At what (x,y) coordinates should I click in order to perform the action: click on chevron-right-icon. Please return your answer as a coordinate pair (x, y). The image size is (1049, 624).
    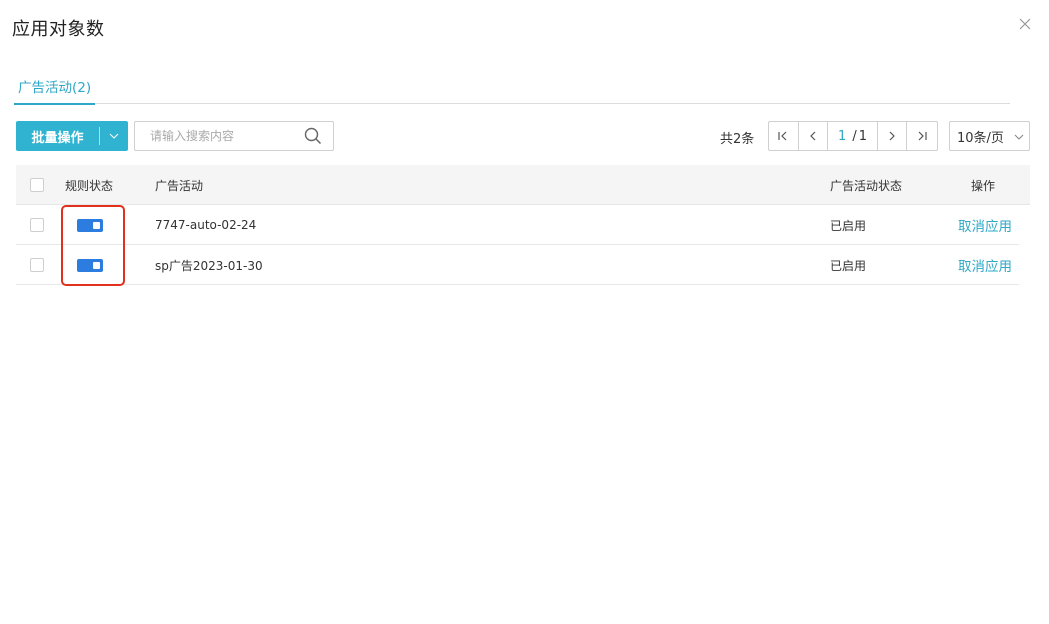
    Looking at the image, I should click on (892, 136).